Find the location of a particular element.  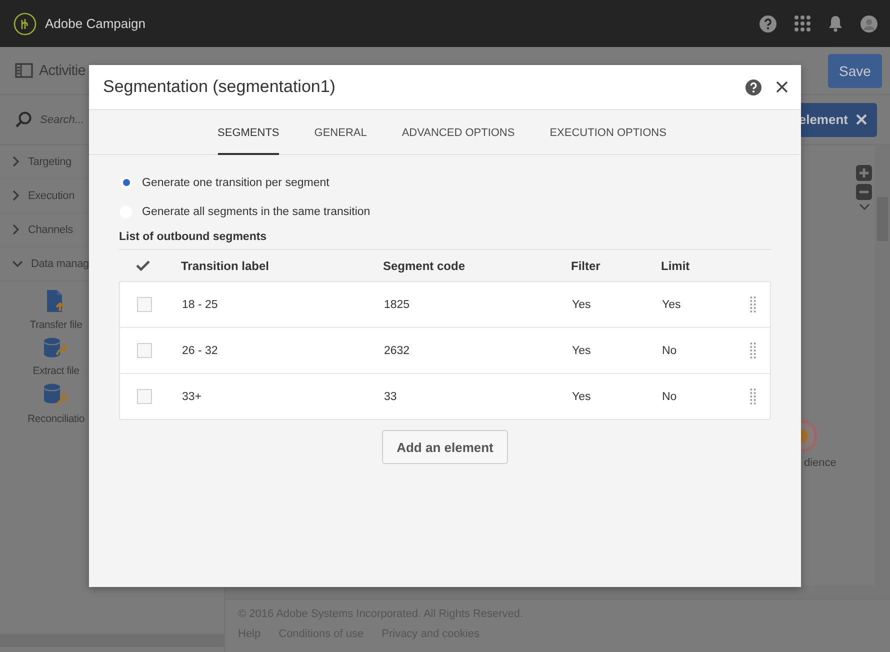

tab: EXECUTION OPTIONS is located at coordinates (608, 132).